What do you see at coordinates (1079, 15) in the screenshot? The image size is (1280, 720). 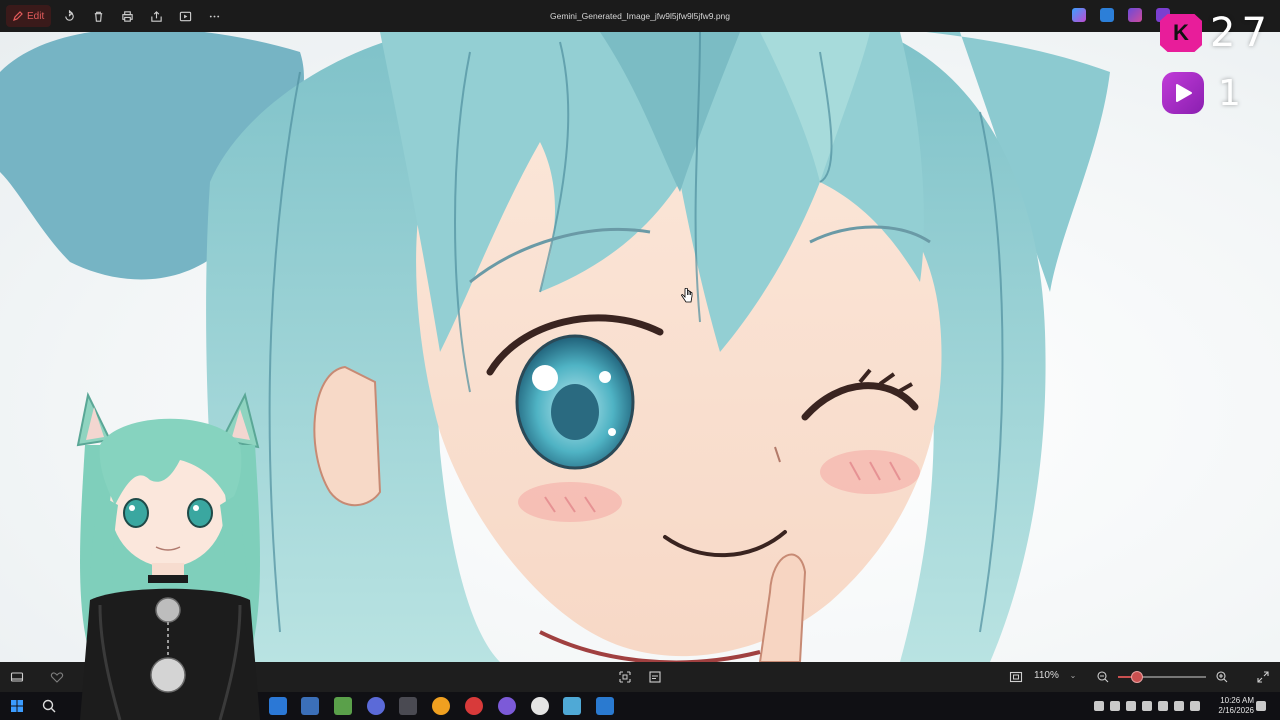 I see `copilot-icon` at bounding box center [1079, 15].